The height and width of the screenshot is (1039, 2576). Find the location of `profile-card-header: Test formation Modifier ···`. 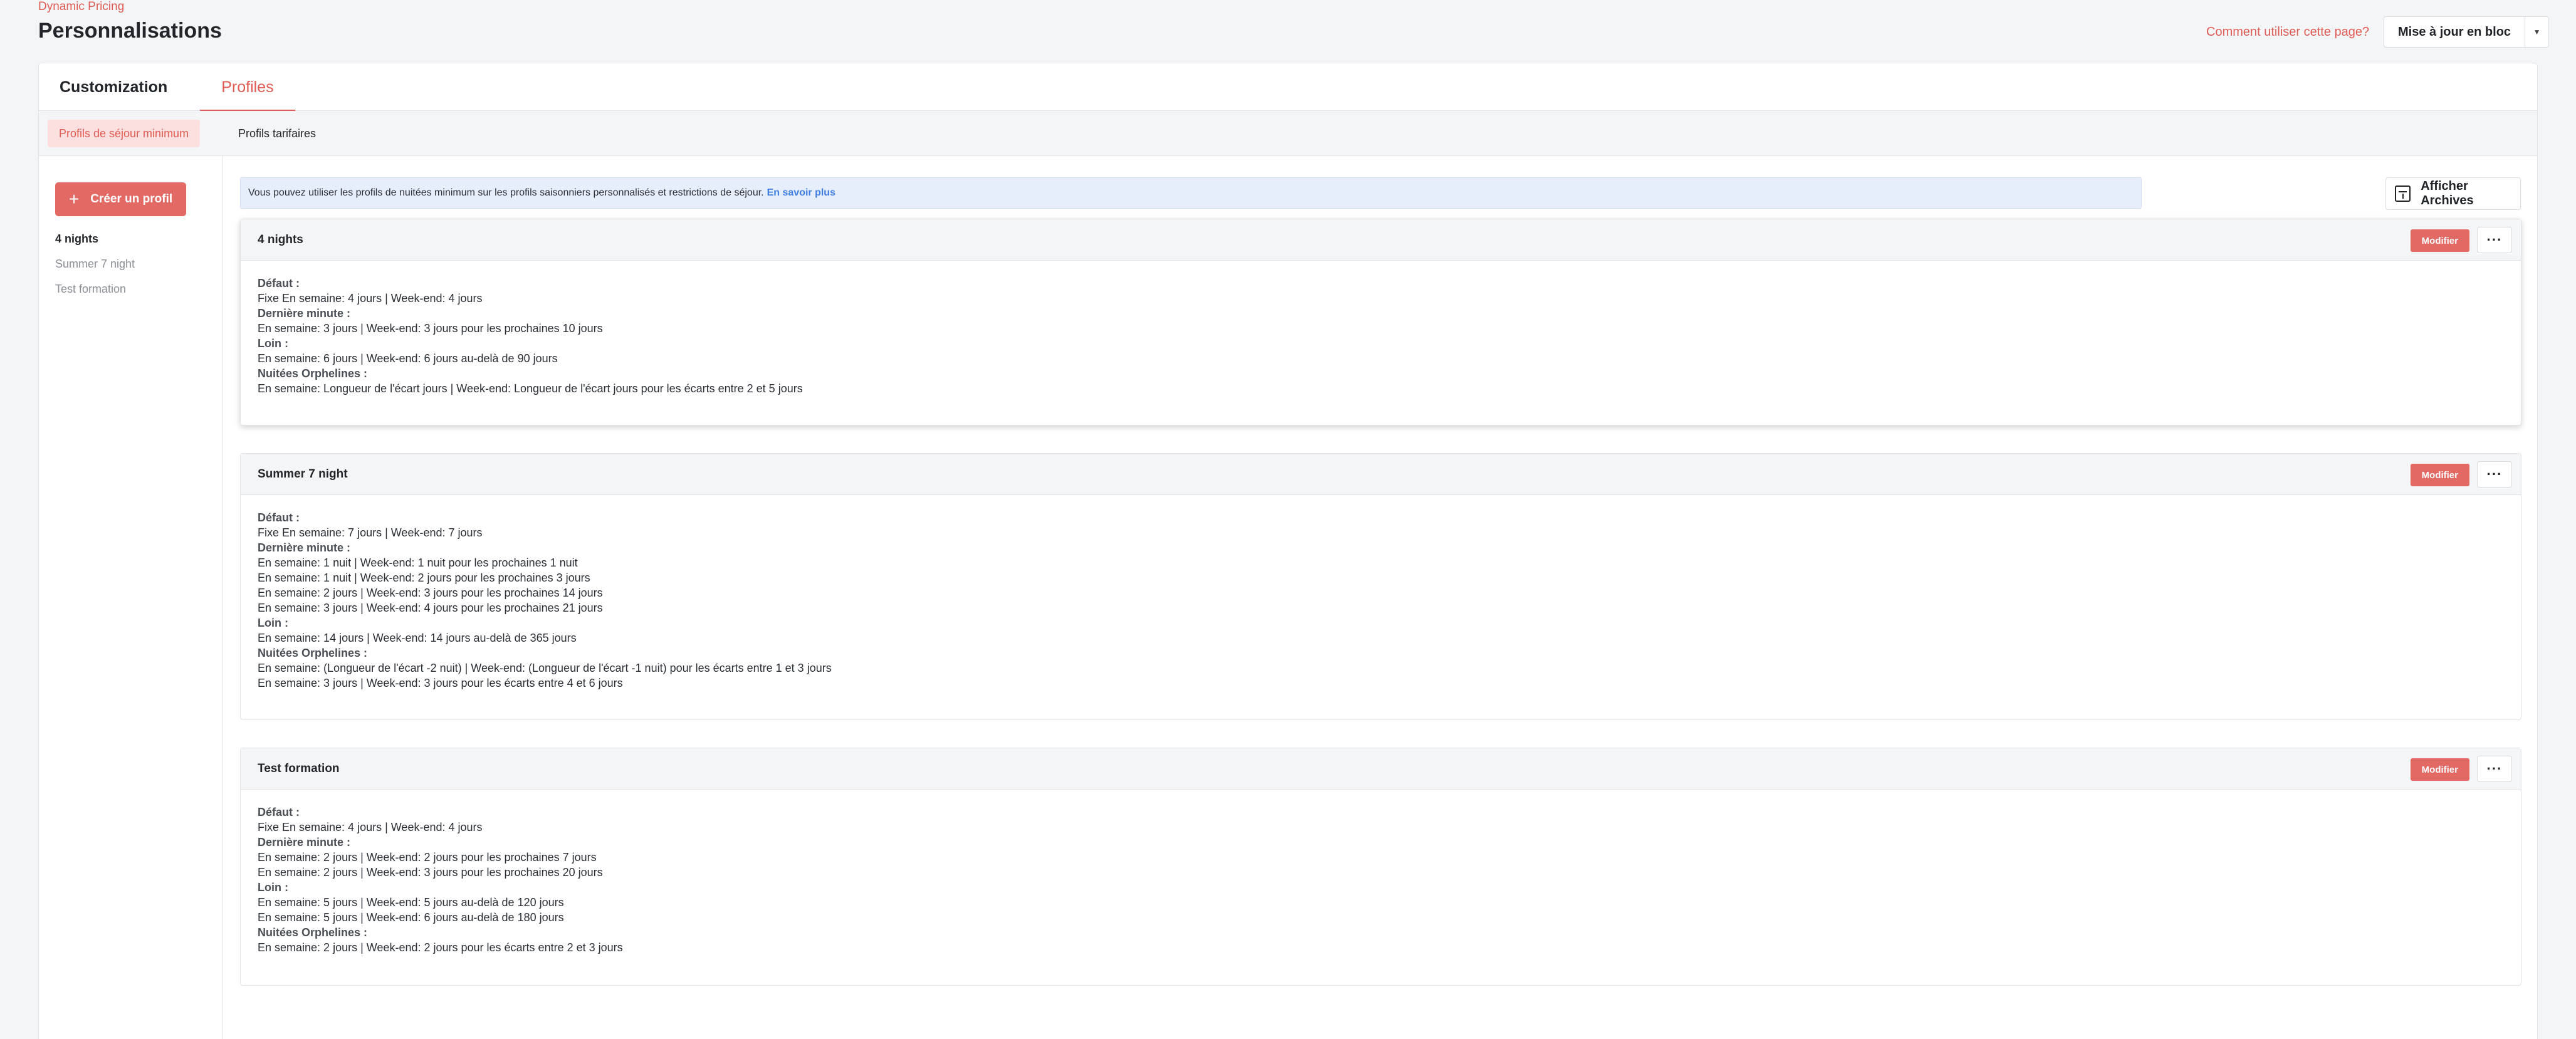

profile-card-header: Test formation Modifier ··· is located at coordinates (1381, 769).